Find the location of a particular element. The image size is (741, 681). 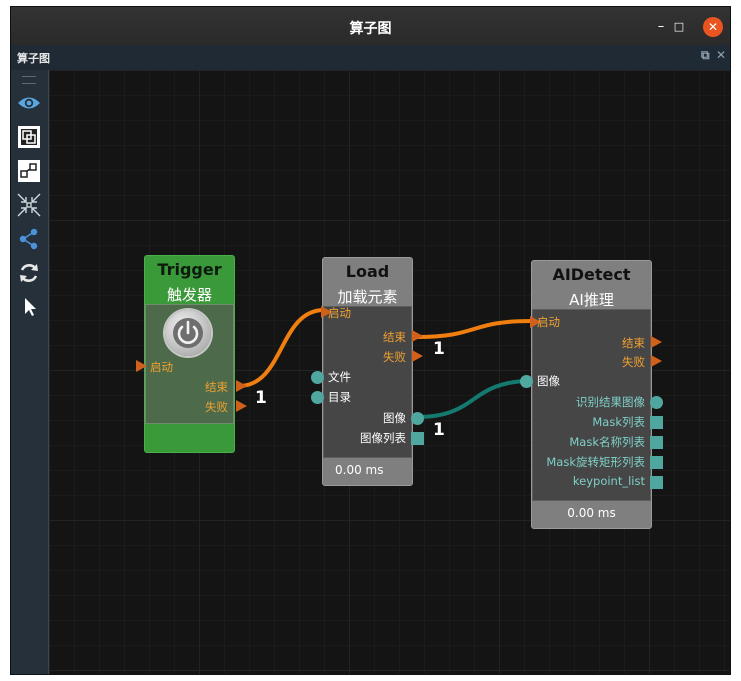

window-titlebar: 算子图 – □ ✕ is located at coordinates (370, 26).